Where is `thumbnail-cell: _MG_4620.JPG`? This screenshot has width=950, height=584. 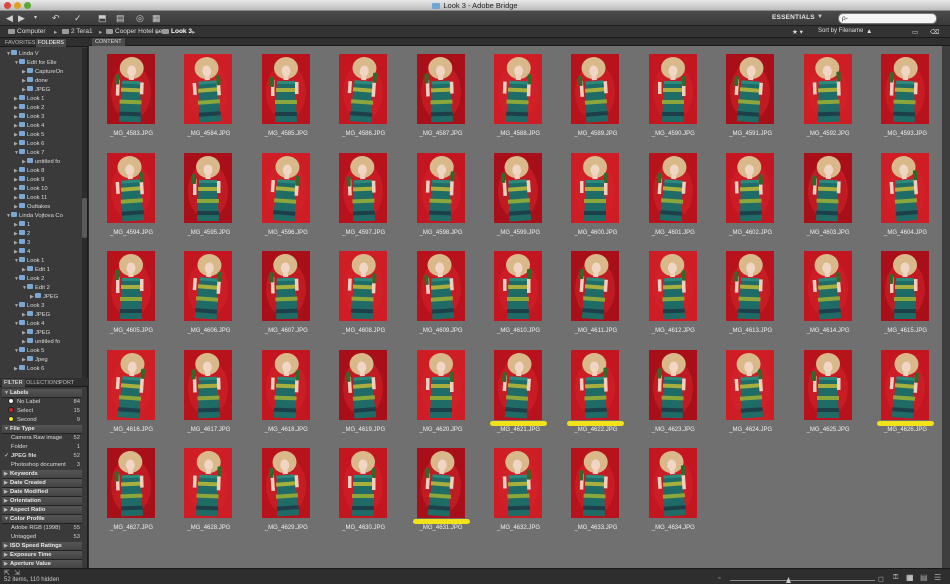 thumbnail-cell: _MG_4620.JPG is located at coordinates (441, 395).